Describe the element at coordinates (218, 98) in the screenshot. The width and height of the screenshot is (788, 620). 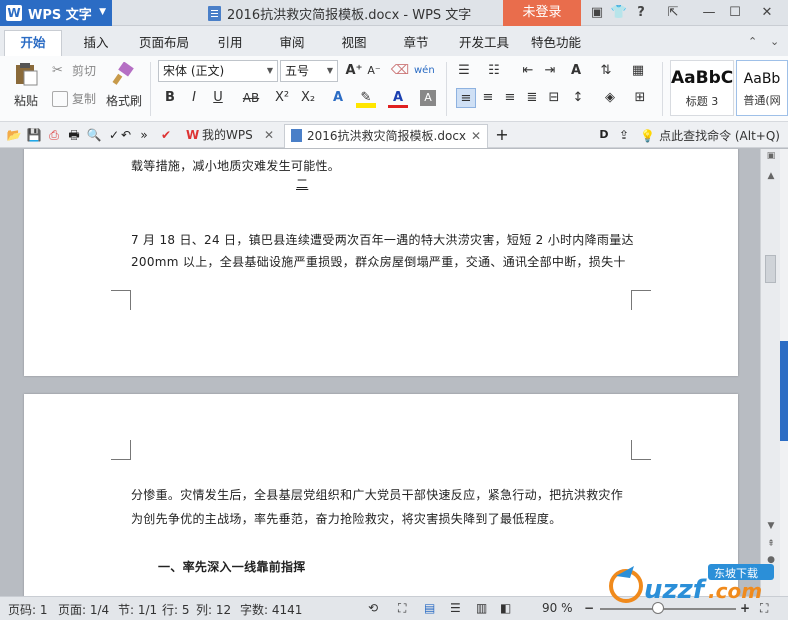
I see `underline-button: U` at that location.